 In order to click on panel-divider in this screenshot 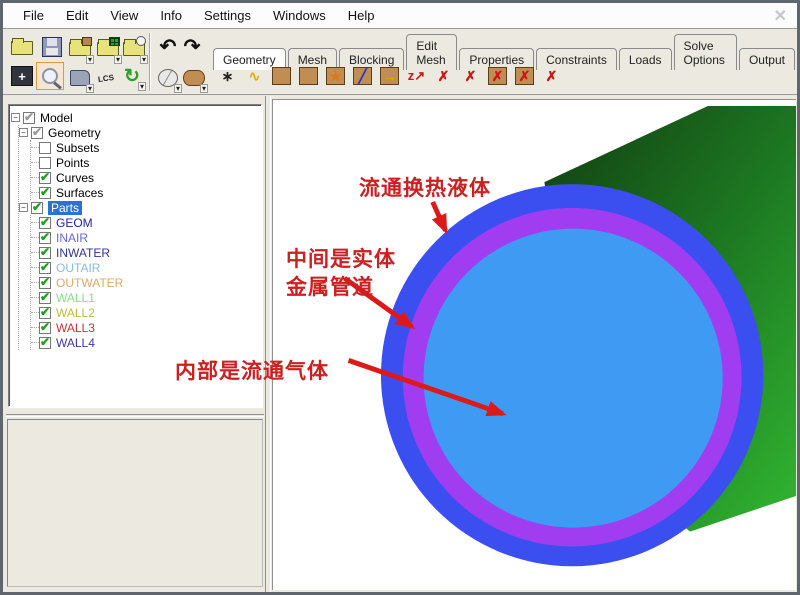, I will do `click(135, 415)`.